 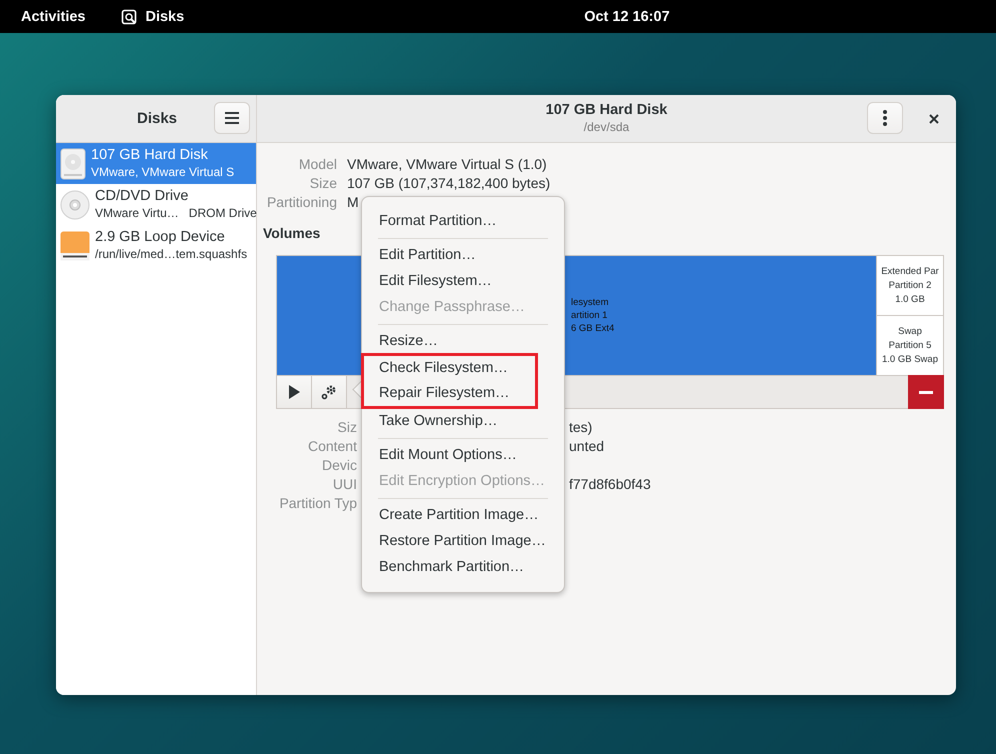 I want to click on partition-label: Partition 5, so click(x=910, y=345).